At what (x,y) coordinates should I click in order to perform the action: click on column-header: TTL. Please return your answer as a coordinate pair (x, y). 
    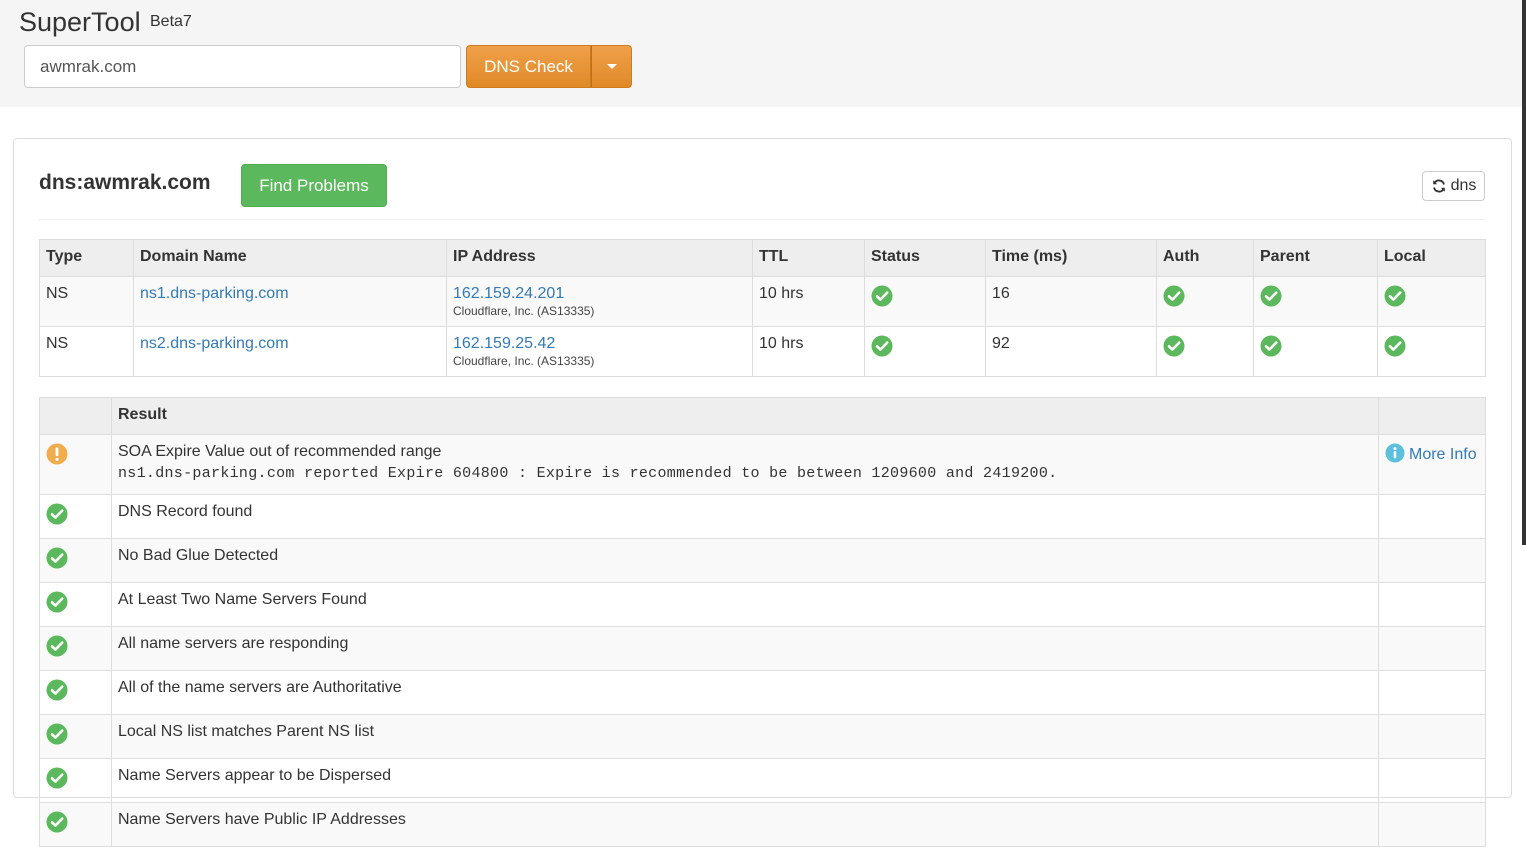
    Looking at the image, I should click on (808, 258).